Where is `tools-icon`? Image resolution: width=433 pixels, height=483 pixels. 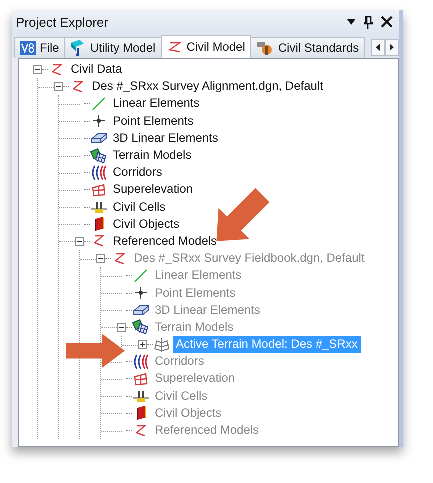
tools-icon is located at coordinates (265, 48).